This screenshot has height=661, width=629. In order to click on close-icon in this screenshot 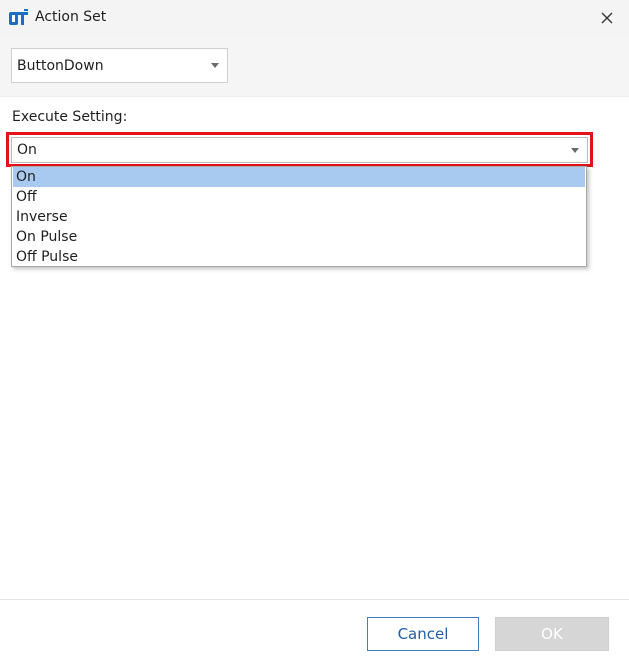, I will do `click(607, 18)`.